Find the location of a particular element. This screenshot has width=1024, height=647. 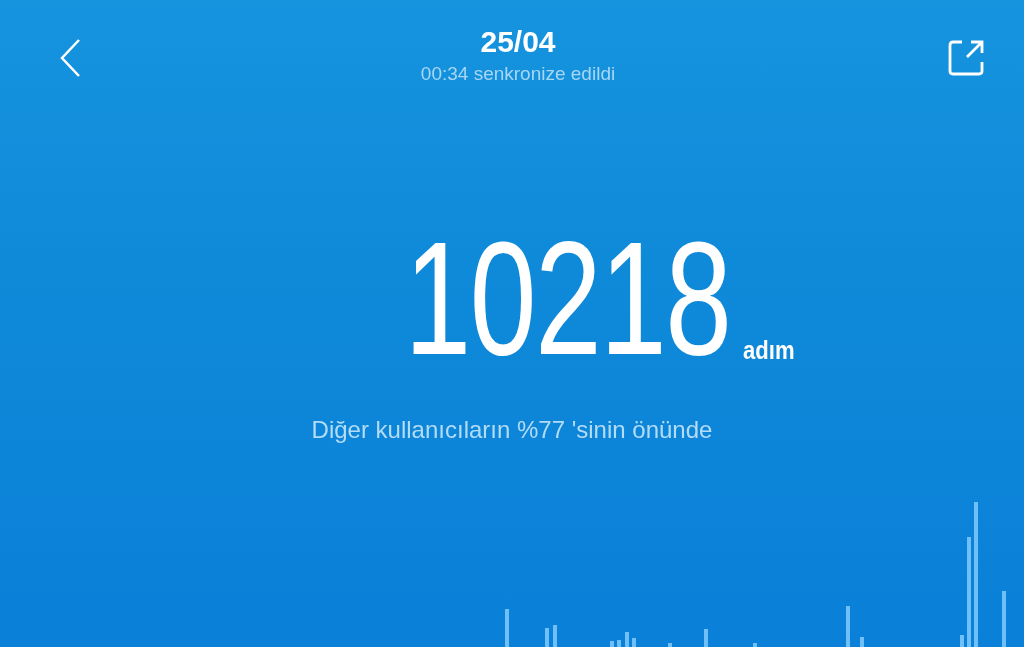

ranking-text: Diğer kullanıcıların %77 'sinin önünde is located at coordinates (512, 430).